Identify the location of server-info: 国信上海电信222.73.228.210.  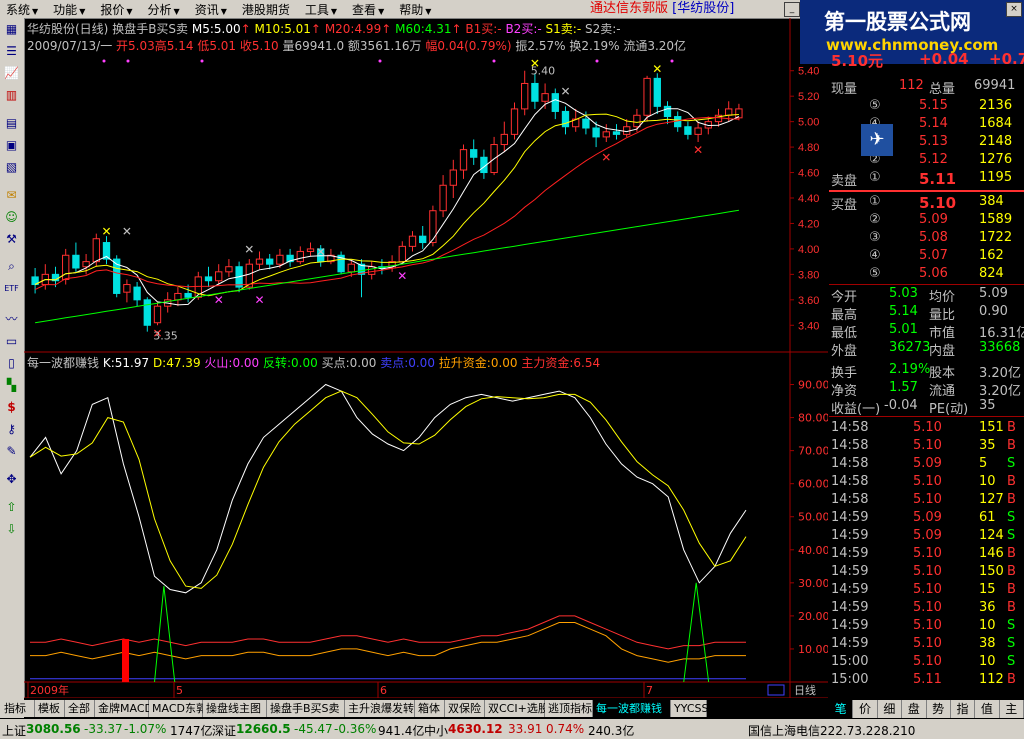
(832, 731).